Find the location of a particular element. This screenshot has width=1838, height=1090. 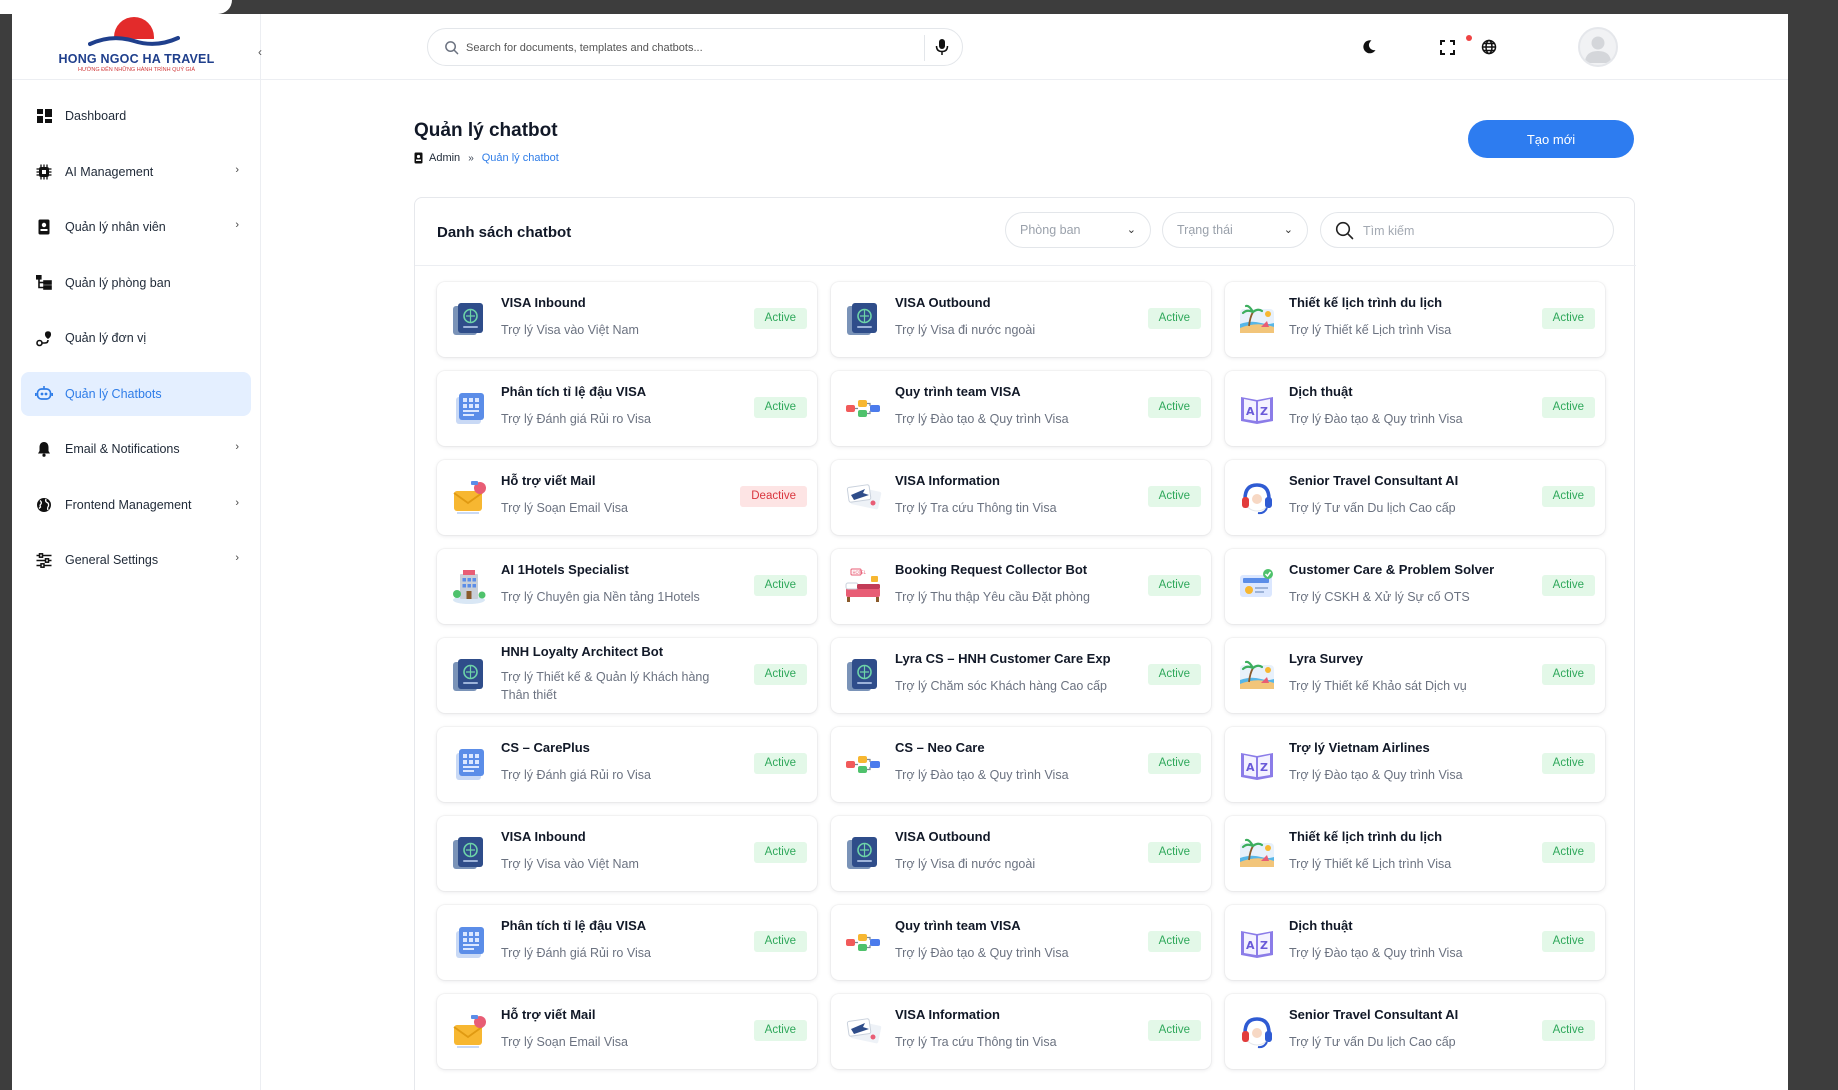

sidebar-item-ai-management: AI Management › is located at coordinates (136, 172).